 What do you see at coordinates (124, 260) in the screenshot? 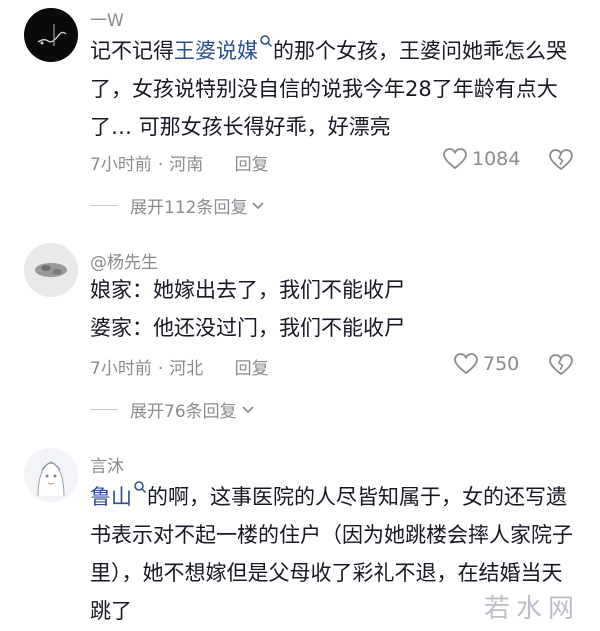
I see `comment-username: @杨先生` at bounding box center [124, 260].